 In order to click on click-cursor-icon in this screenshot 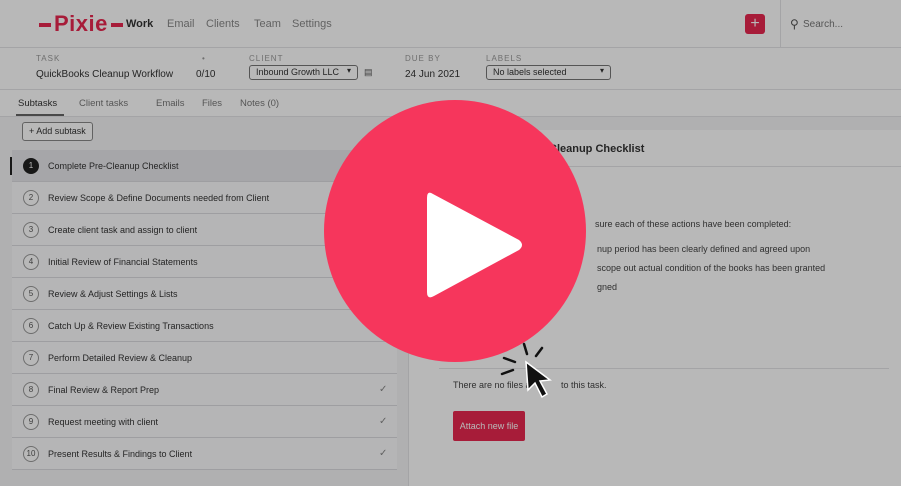, I will do `click(526, 370)`.